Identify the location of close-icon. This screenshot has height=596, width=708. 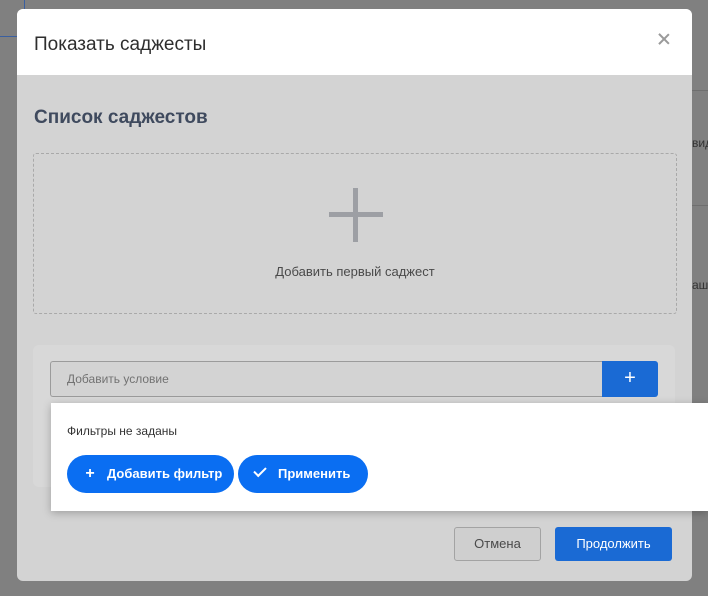
(664, 39).